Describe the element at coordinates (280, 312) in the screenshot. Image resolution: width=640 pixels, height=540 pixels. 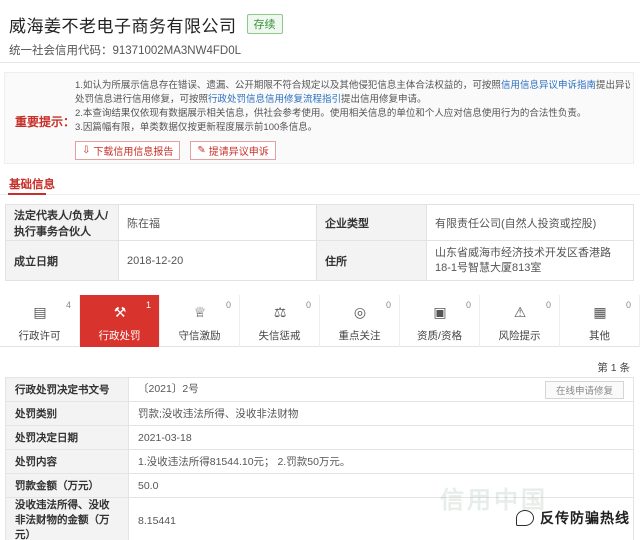
I see `scale-icon: ⚖` at that location.